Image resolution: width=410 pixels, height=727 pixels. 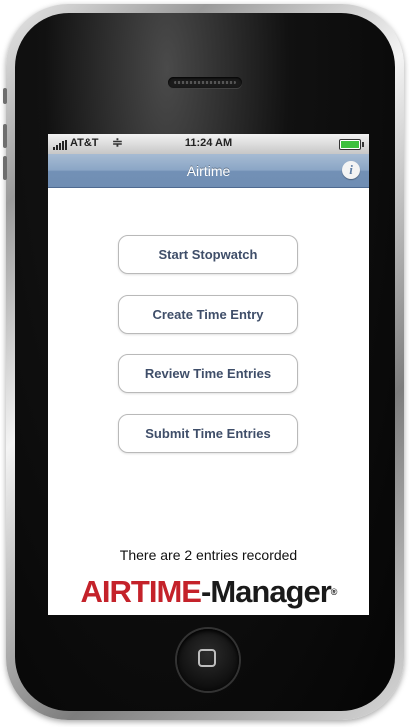 I want to click on navigation-bar: Airtime i, so click(x=208, y=171).